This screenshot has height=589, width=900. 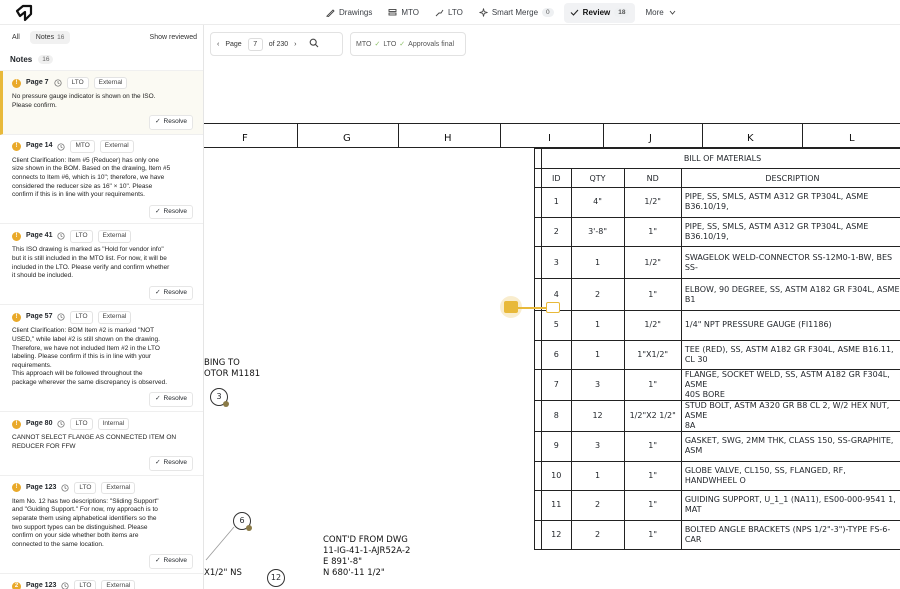 I want to click on bom-header-cell: QTY, so click(x=597, y=178).